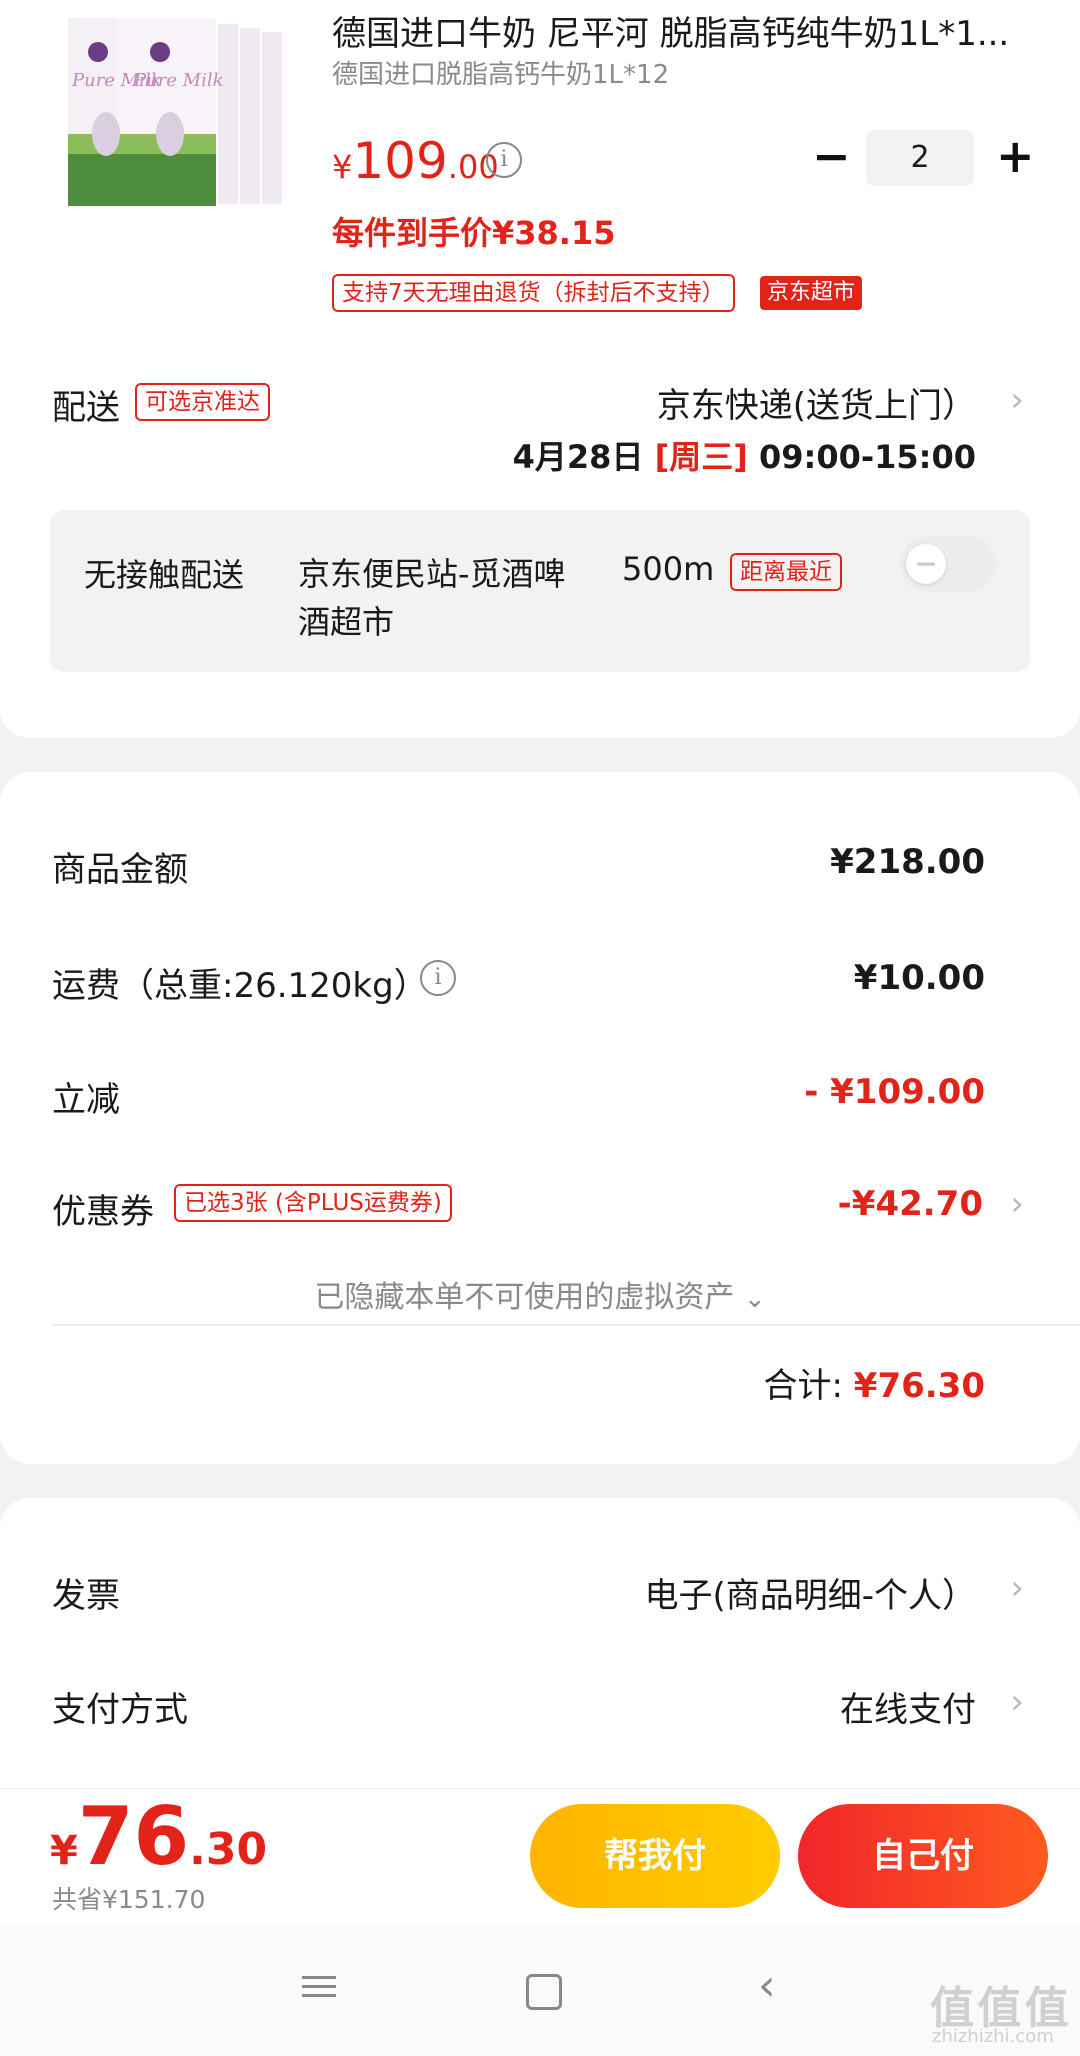 The height and width of the screenshot is (2056, 1080). I want to click on total-label: 合计:, so click(803, 1386).